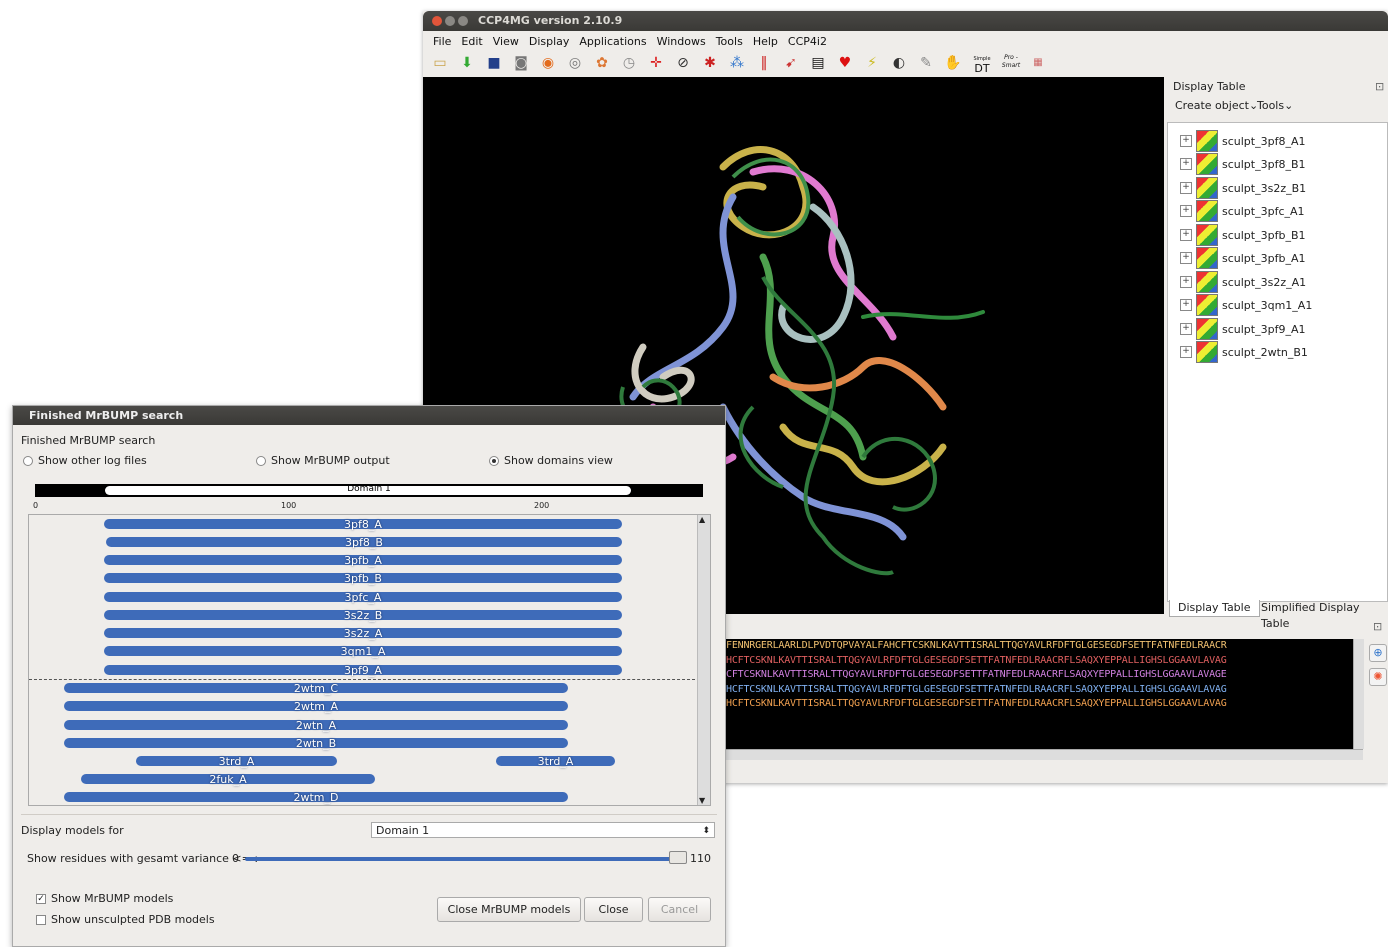 This screenshot has width=1388, height=947. I want to click on clapperboard-icon: ▤, so click(818, 63).